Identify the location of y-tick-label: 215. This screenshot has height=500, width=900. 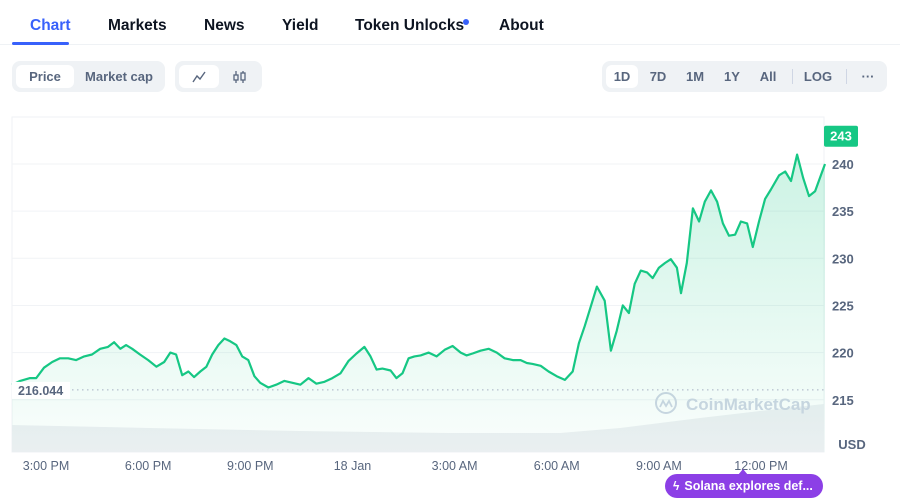
(843, 400).